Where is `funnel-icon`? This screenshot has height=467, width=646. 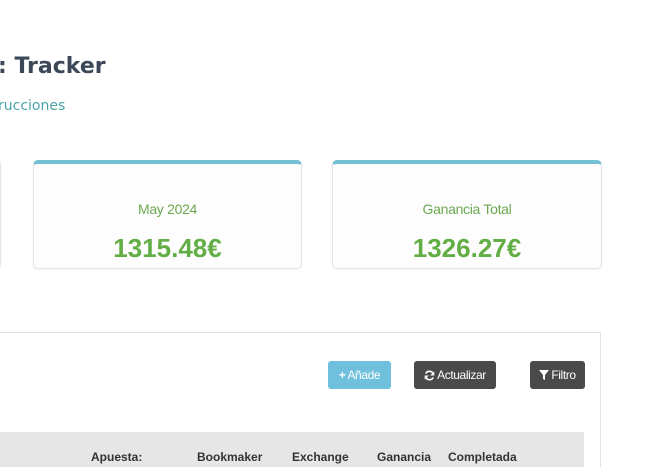
funnel-icon is located at coordinates (544, 375).